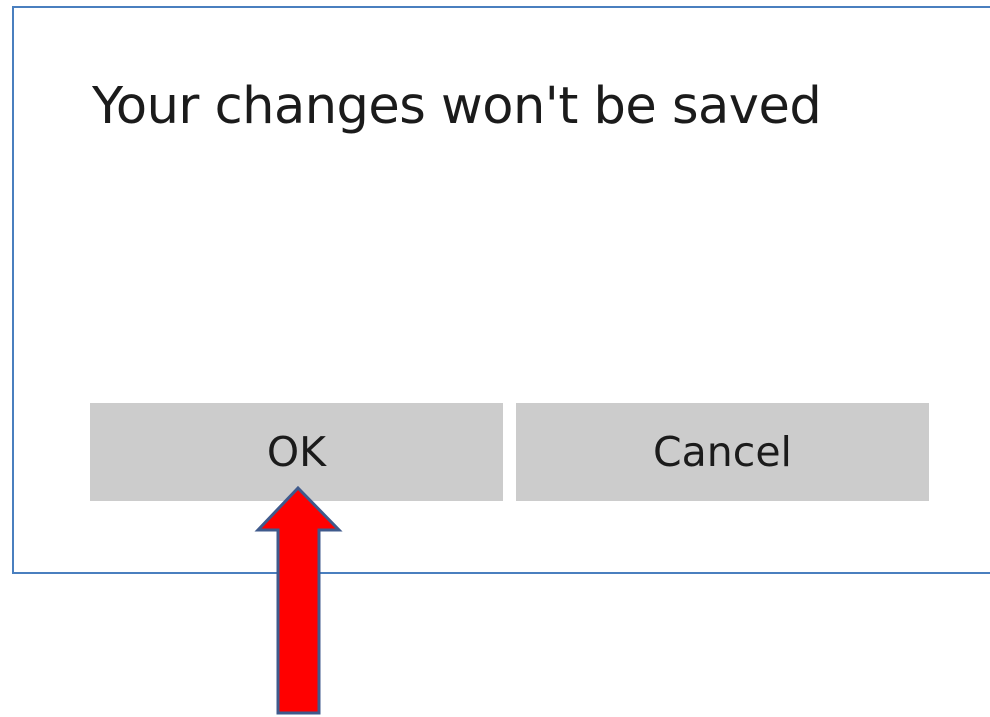 Image resolution: width=990 pixels, height=717 pixels. What do you see at coordinates (457, 106) in the screenshot?
I see `dialog-message: Your changes won't be saved` at bounding box center [457, 106].